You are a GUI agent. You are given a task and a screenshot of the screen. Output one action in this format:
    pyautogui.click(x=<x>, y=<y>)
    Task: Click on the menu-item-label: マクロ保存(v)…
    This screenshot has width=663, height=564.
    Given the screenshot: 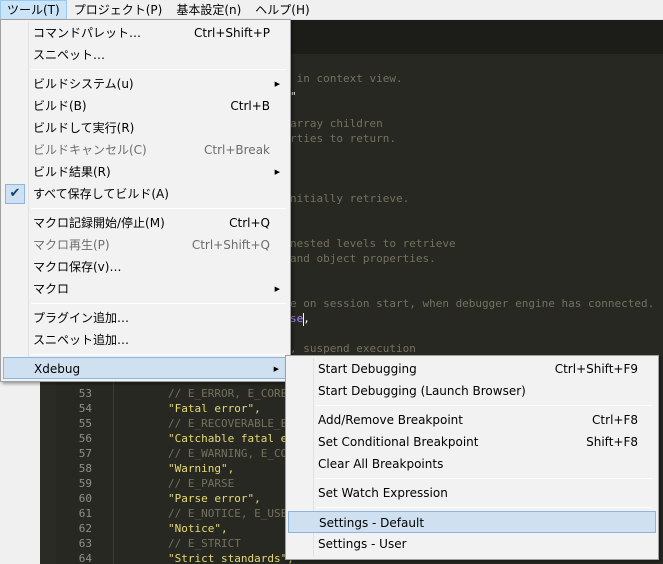 What is the action you would take?
    pyautogui.click(x=77, y=267)
    